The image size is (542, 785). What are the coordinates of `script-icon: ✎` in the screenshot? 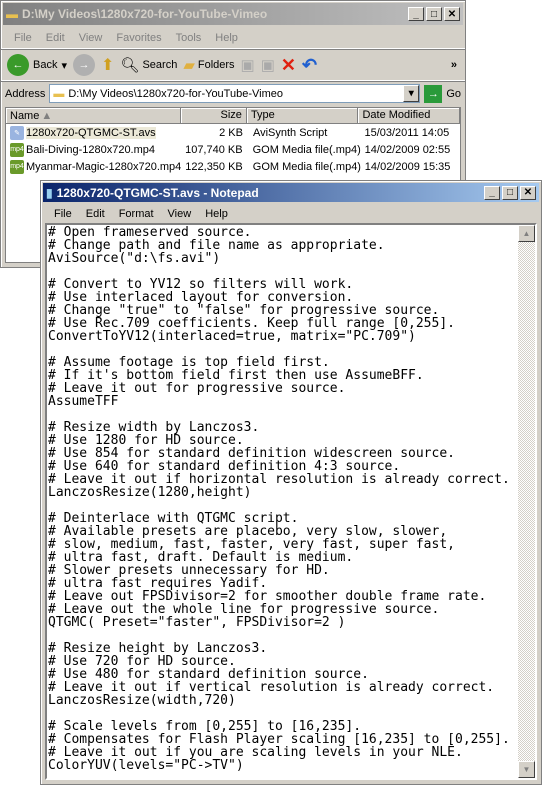 It's located at (17, 132).